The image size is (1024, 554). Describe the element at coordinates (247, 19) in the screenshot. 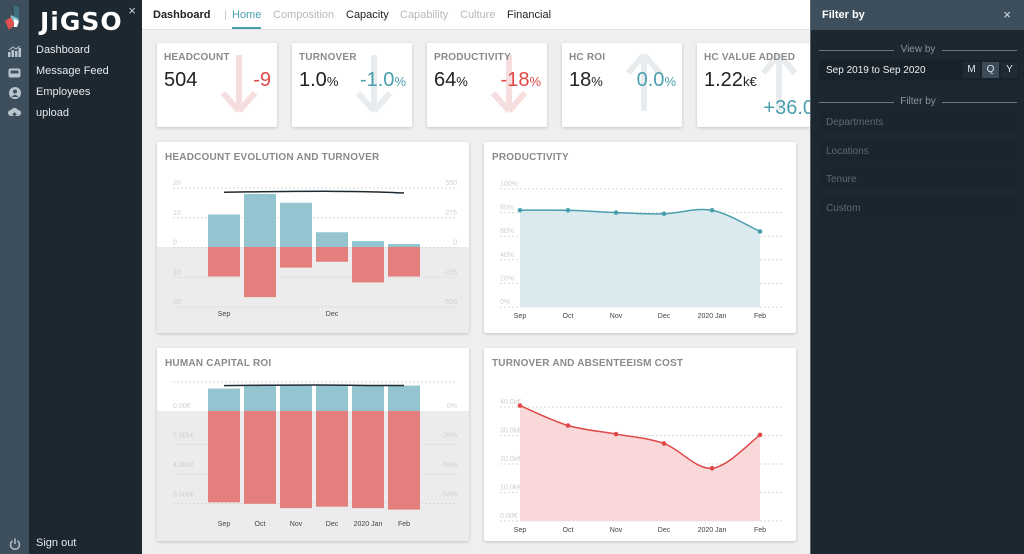

I see `tab-home: Home` at that location.